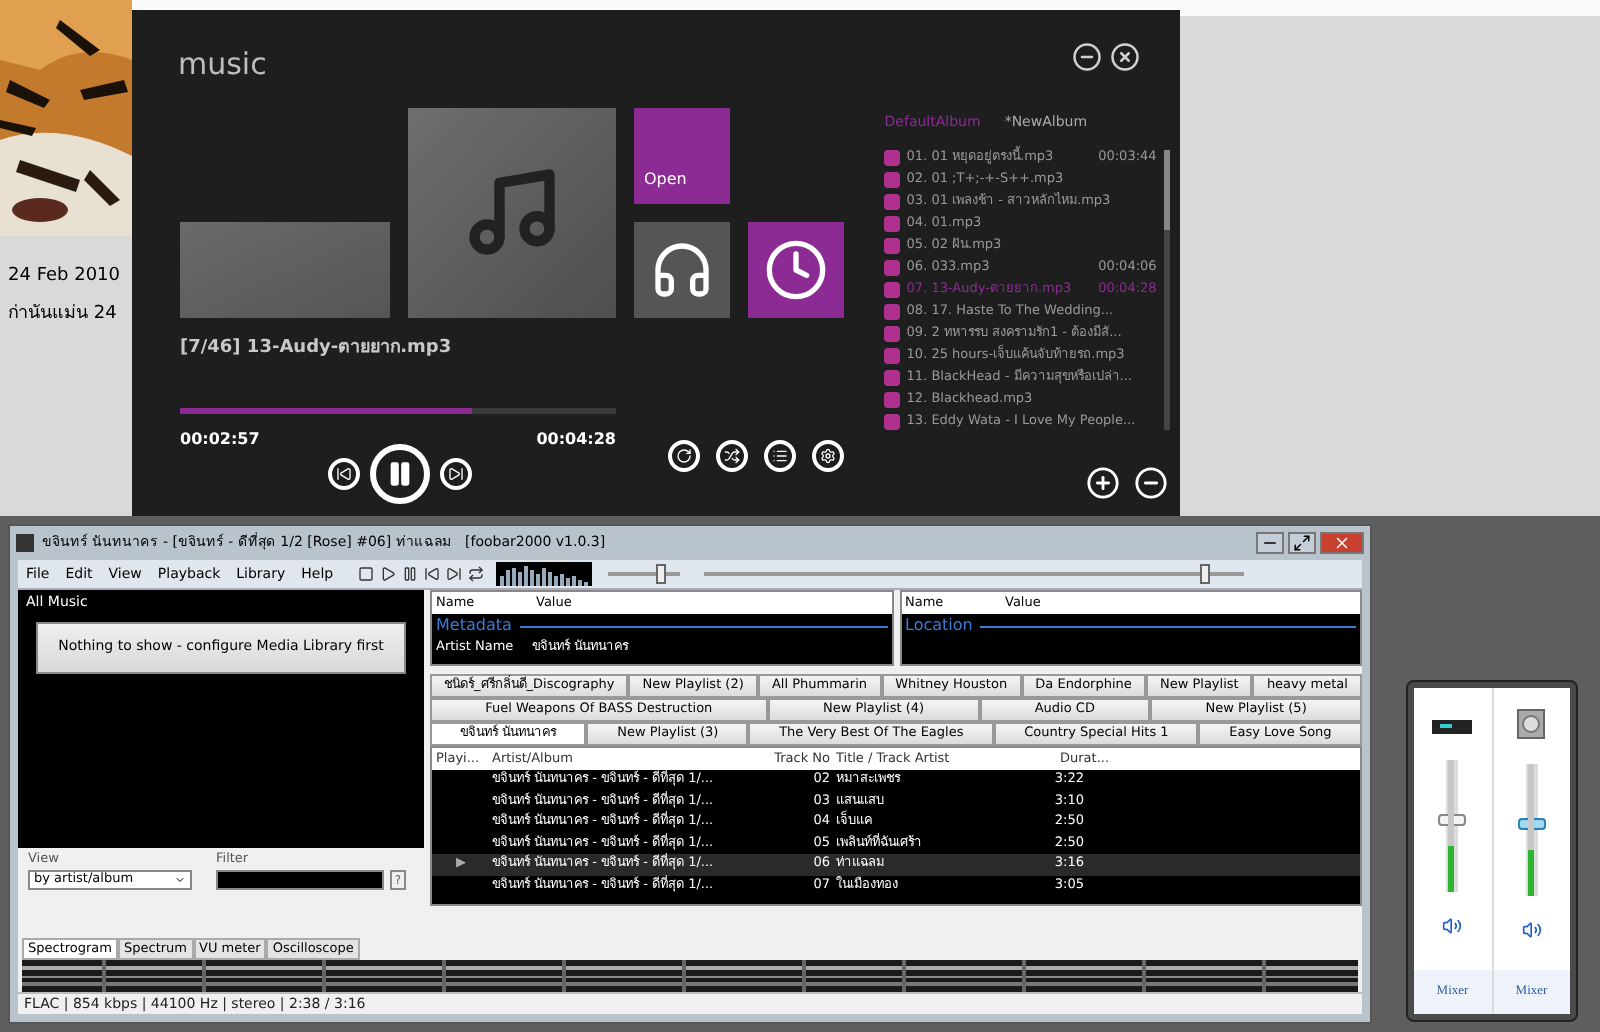 This screenshot has height=1032, width=1600. Describe the element at coordinates (576, 440) in the screenshot. I see `total-time: 00:04:28` at that location.